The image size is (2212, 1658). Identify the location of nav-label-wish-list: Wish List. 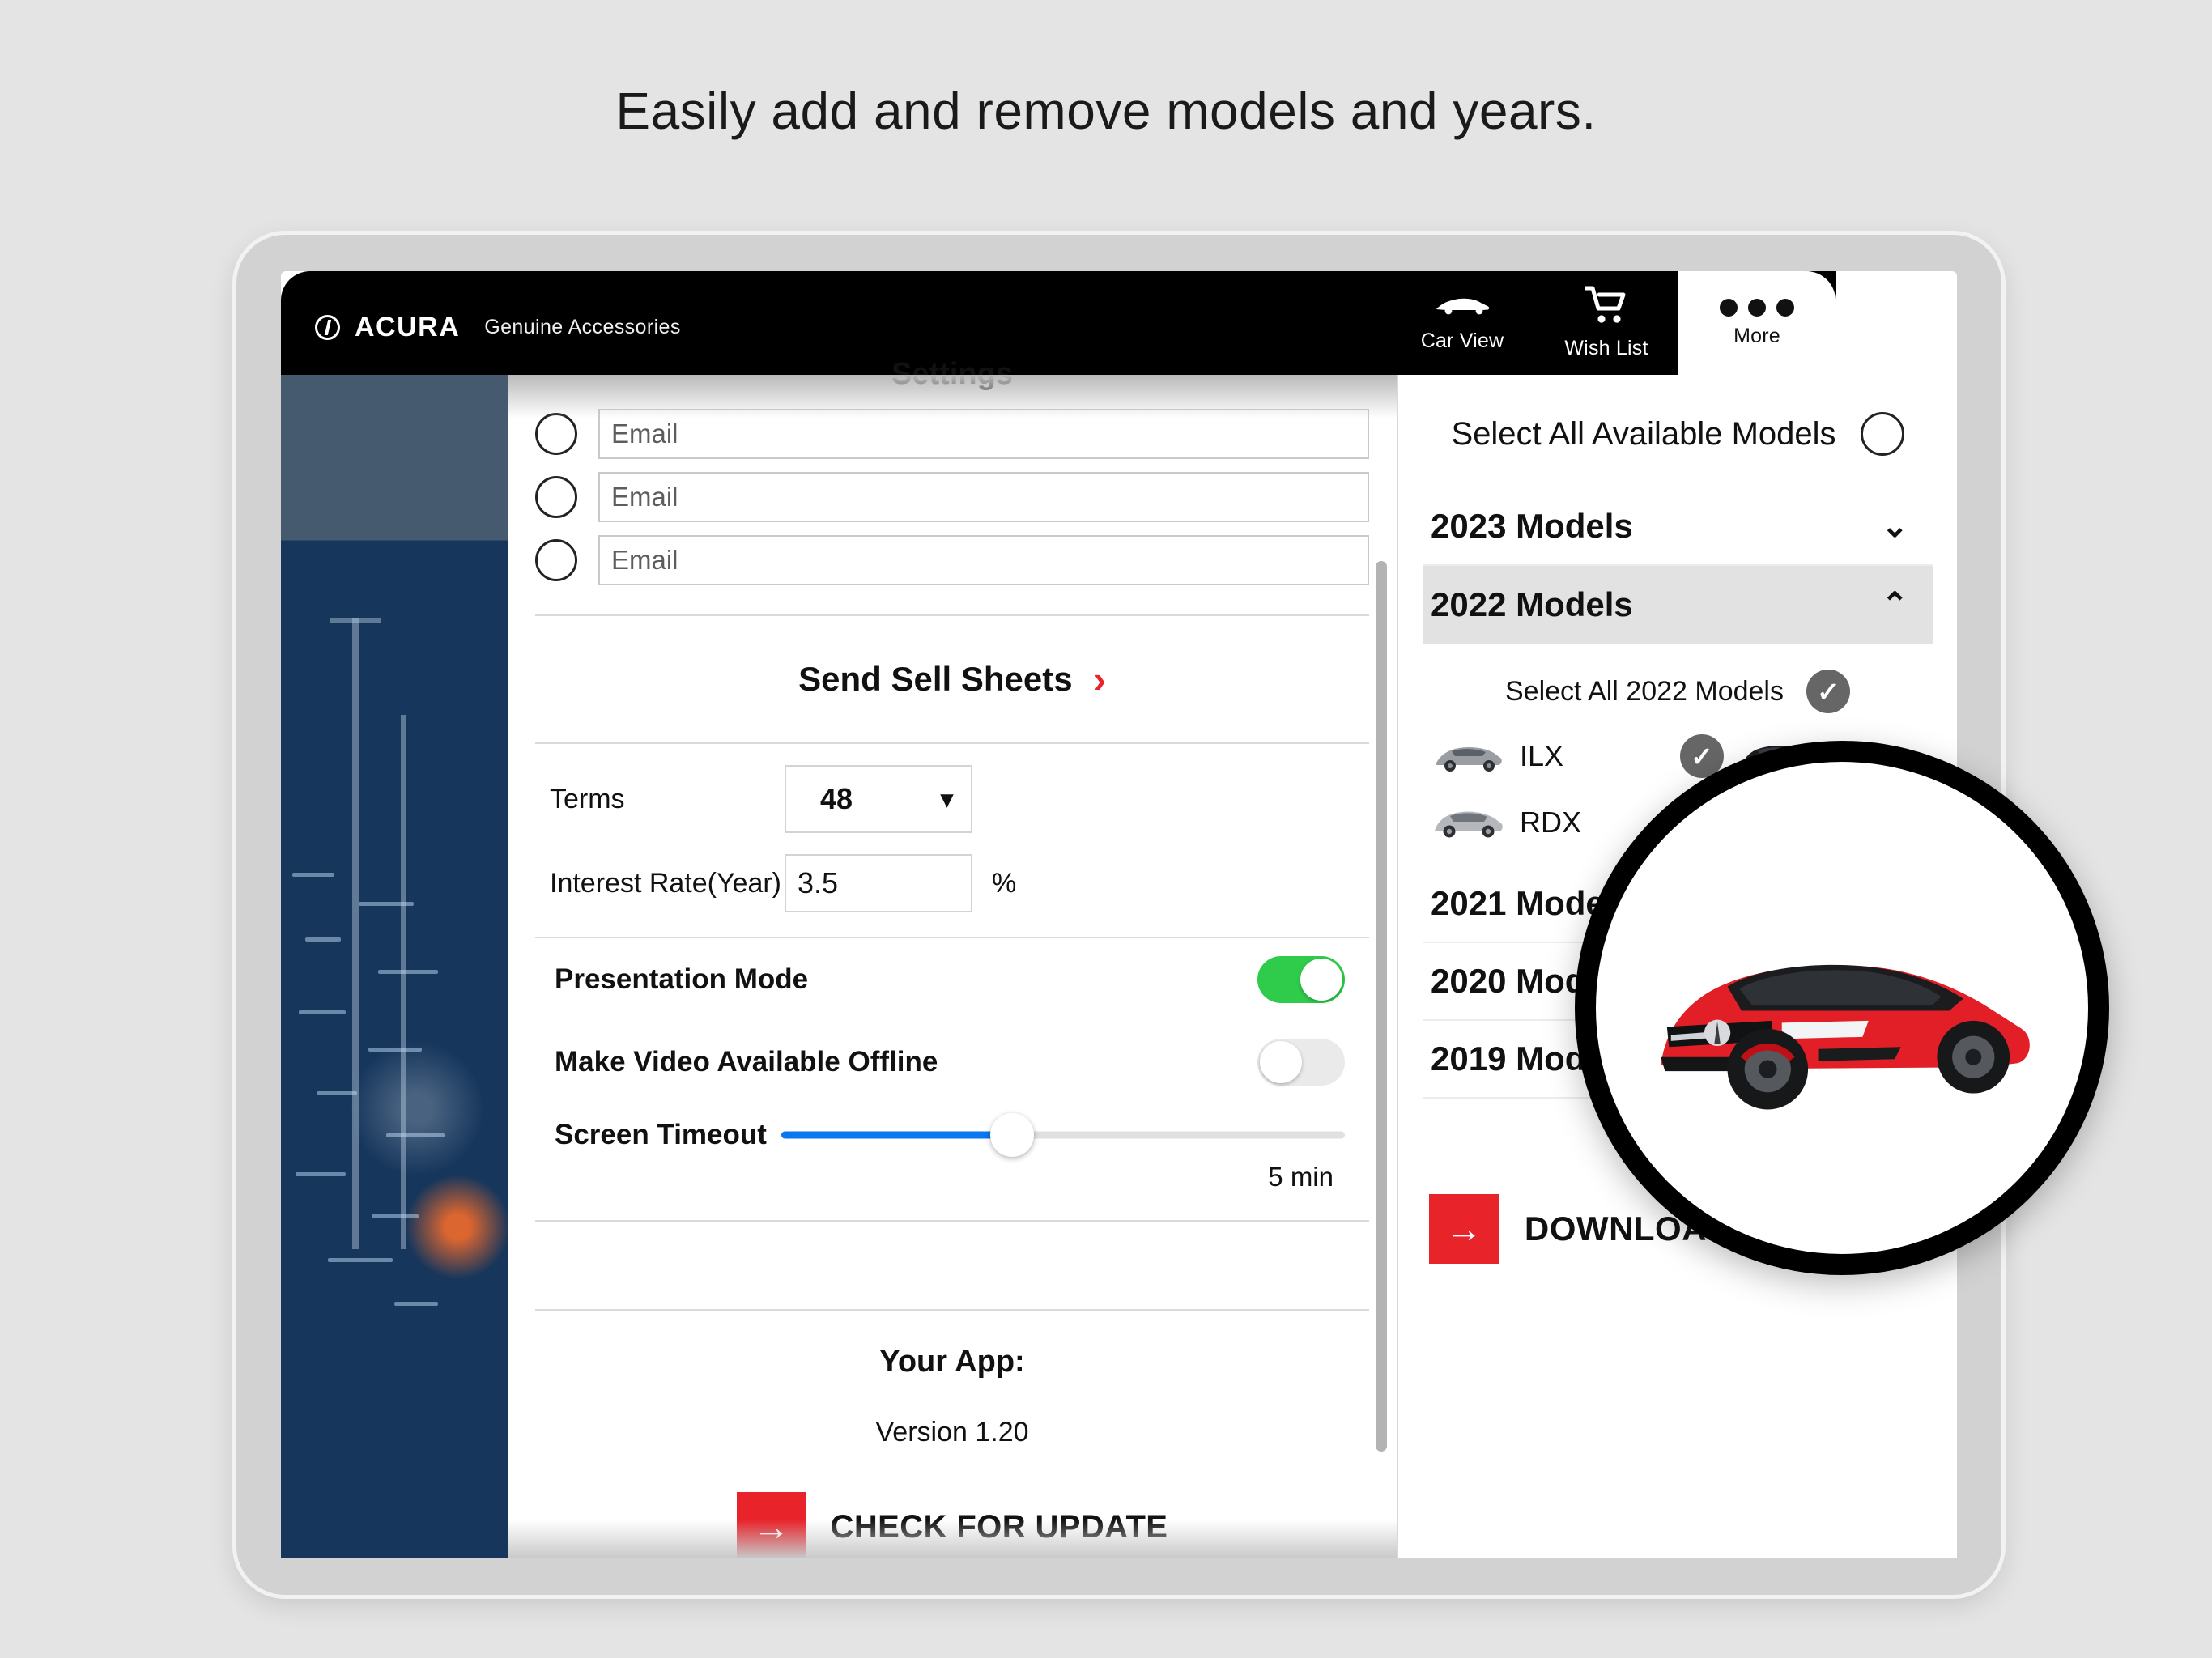
(1606, 348).